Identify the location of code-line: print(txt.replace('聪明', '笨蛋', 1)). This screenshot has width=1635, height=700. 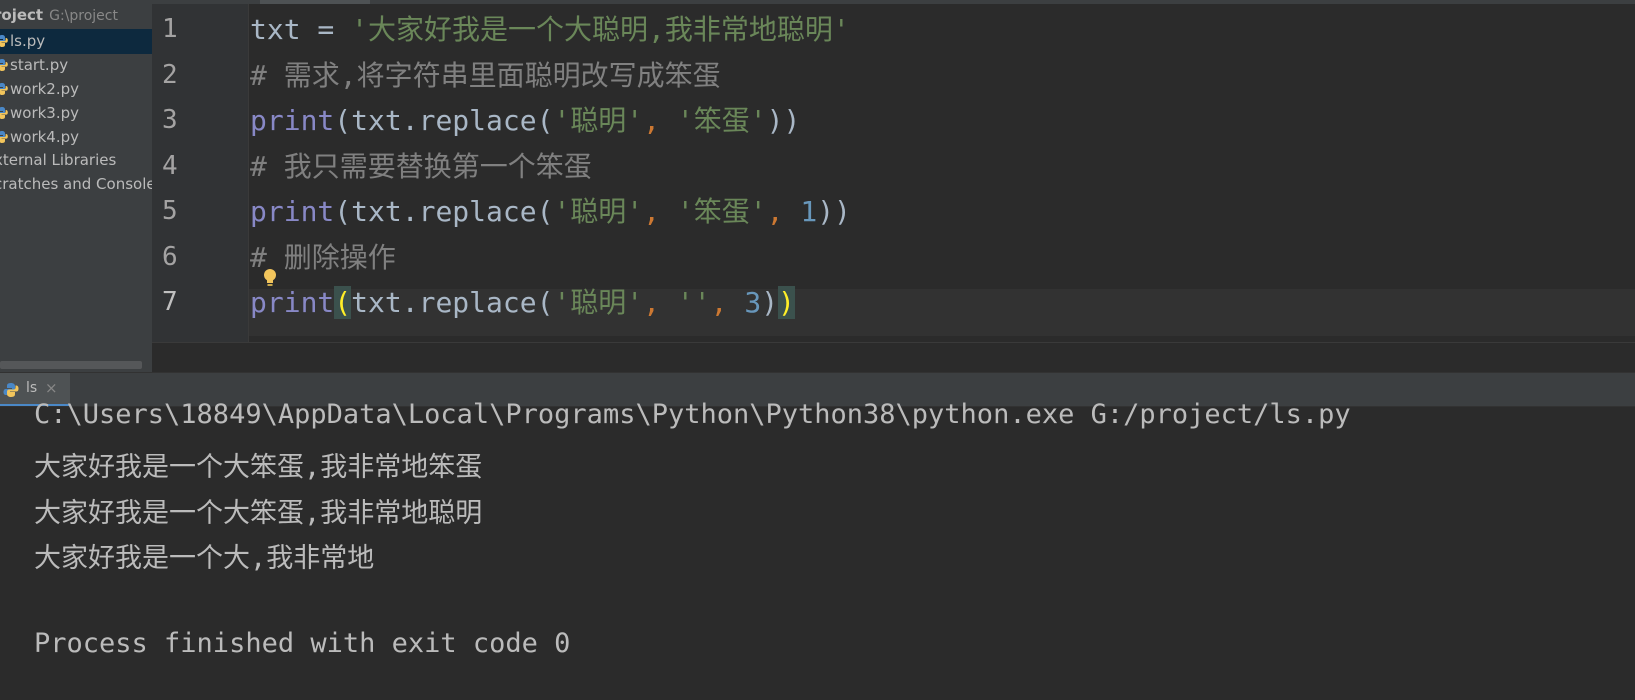
(550, 210).